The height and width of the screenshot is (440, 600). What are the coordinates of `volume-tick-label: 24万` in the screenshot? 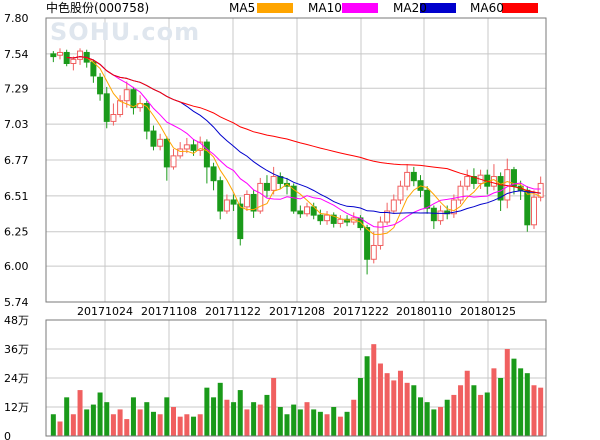 It's located at (16, 378).